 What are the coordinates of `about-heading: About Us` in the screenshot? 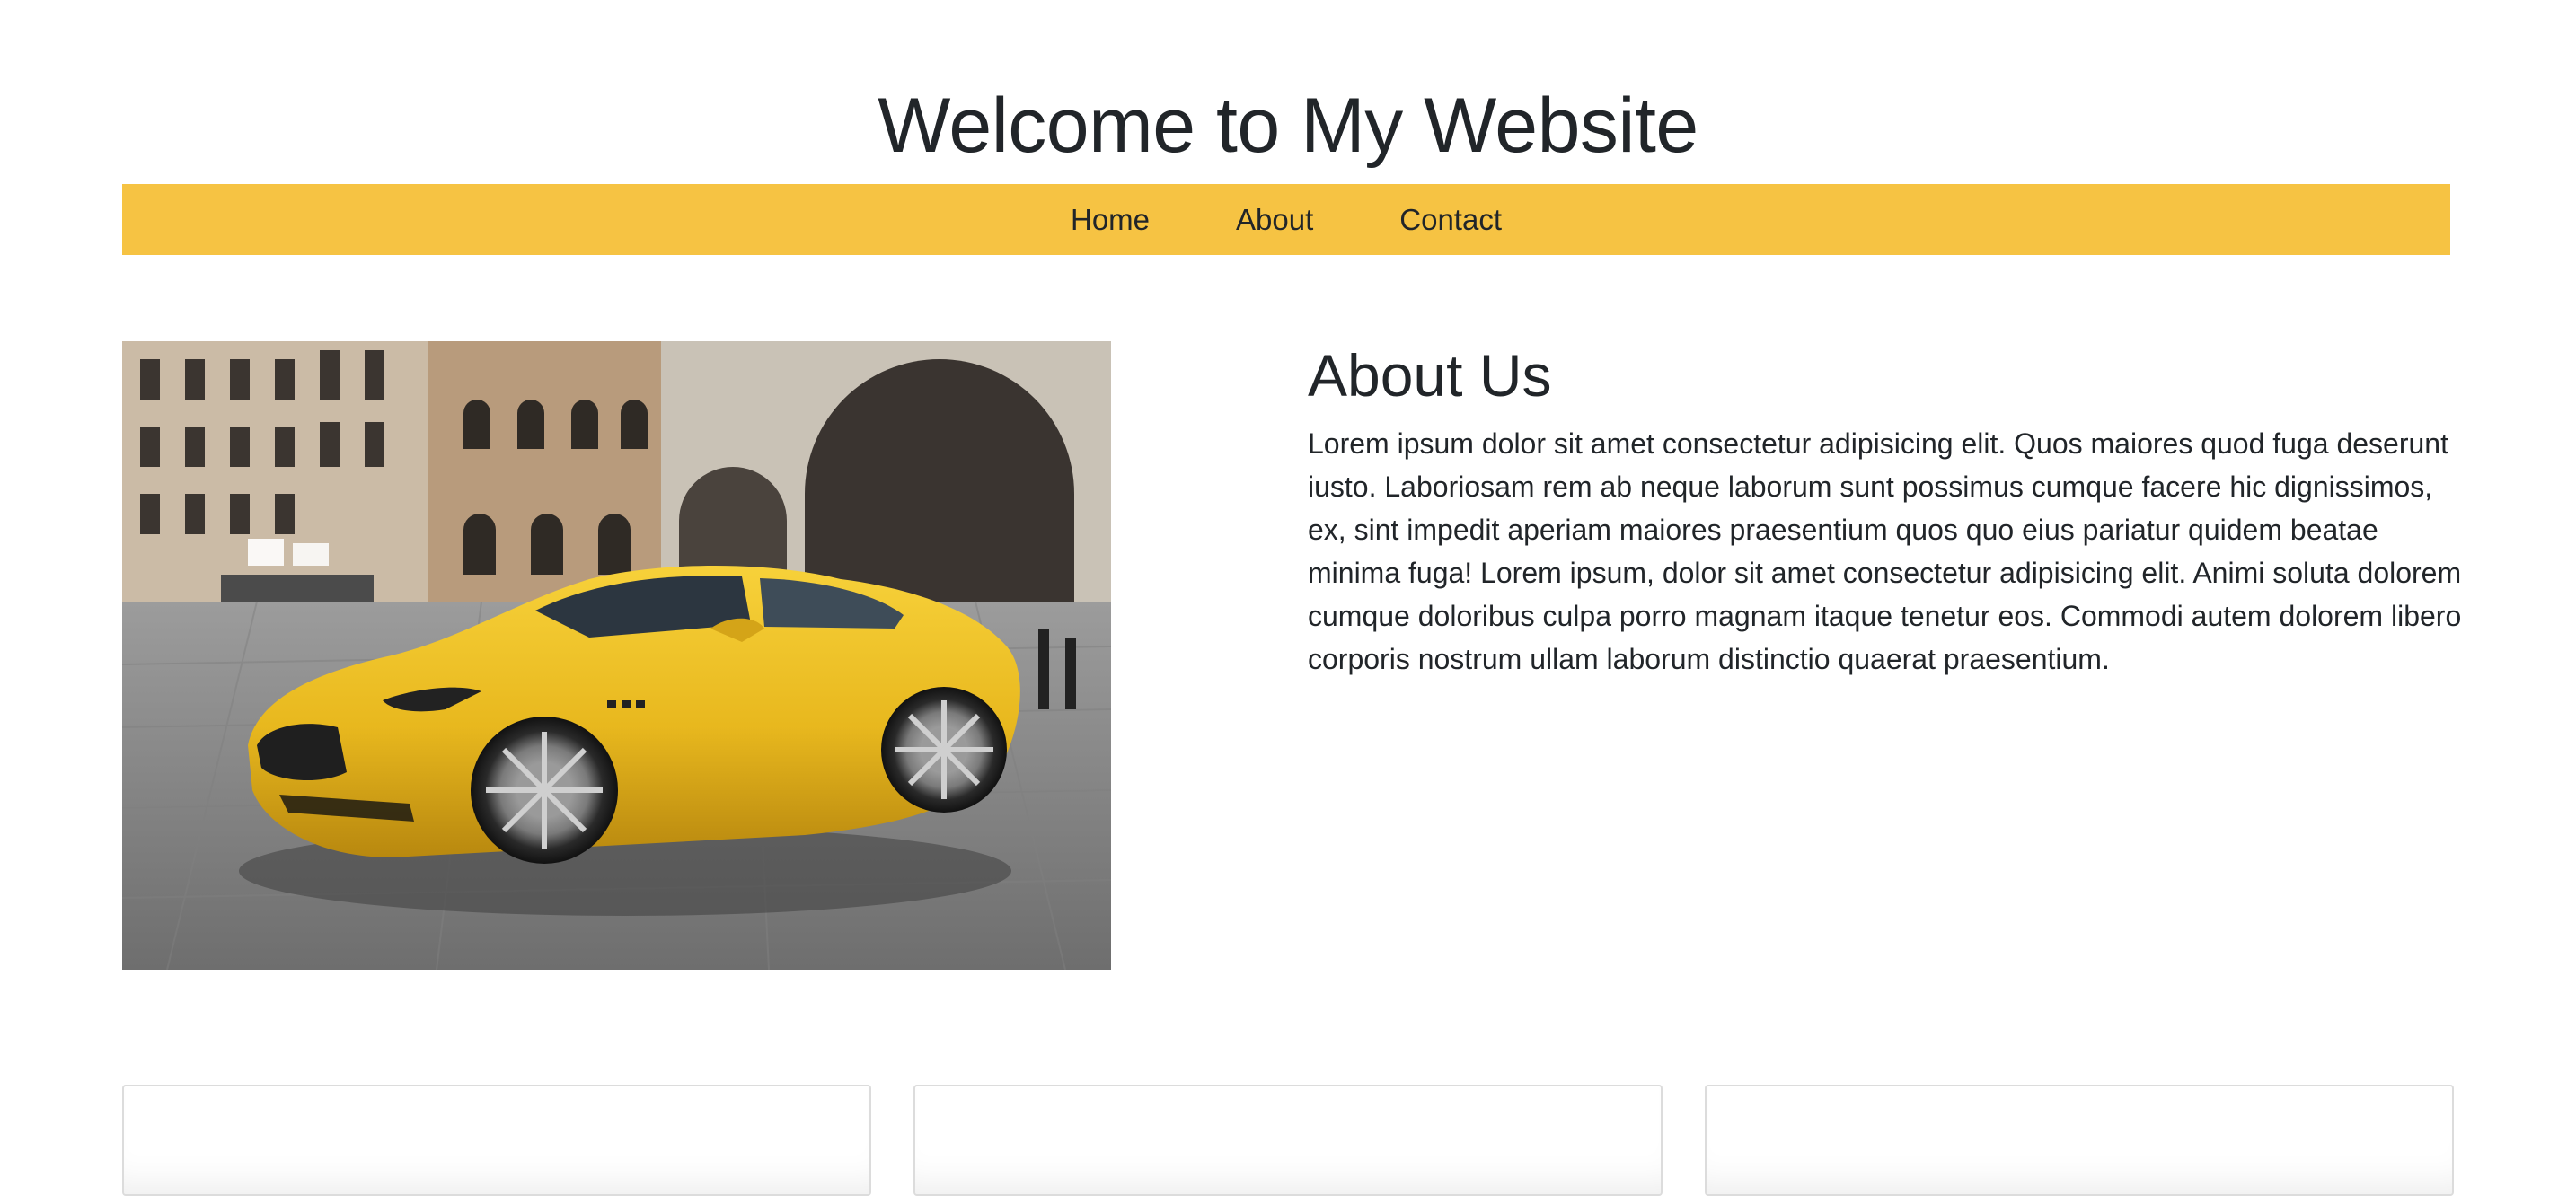 It's located at (1430, 375).